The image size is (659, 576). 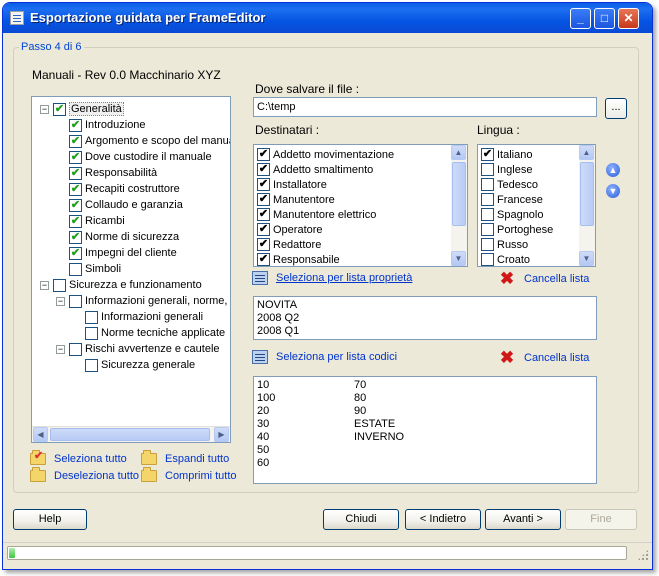 I want to click on property-list-item: NOVITA, so click(x=277, y=305).